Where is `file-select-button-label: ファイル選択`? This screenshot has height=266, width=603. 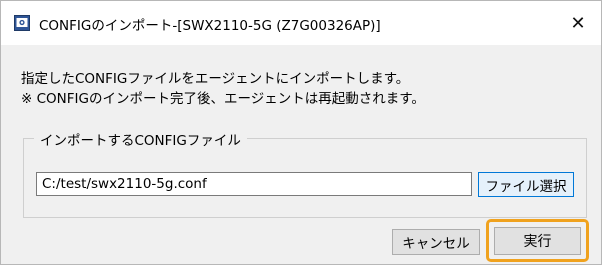 file-select-button-label: ファイル選択 is located at coordinates (526, 186).